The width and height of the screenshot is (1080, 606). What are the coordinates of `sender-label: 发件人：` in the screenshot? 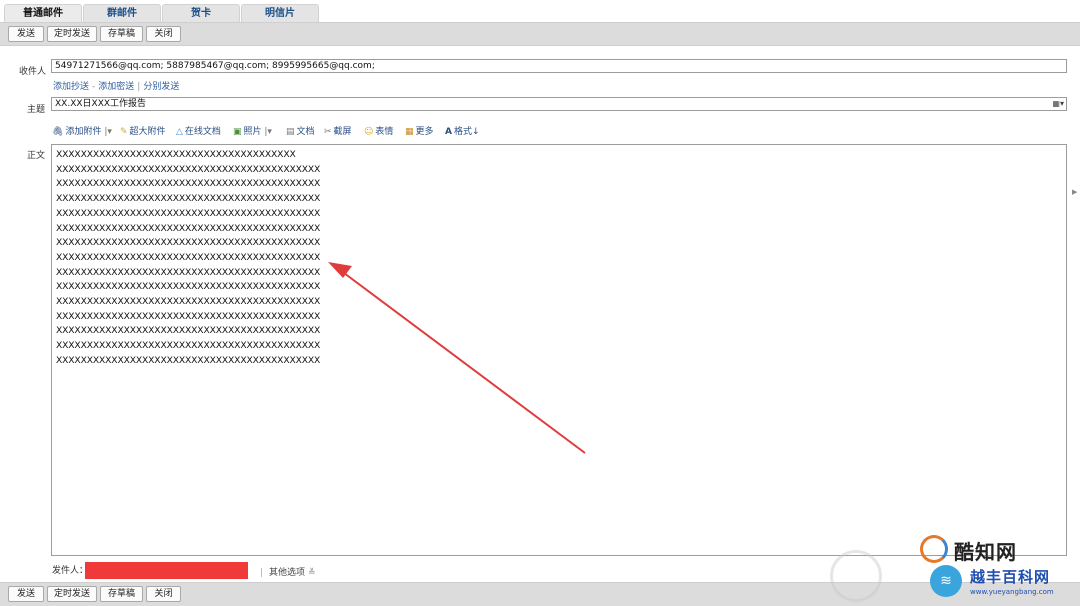 It's located at (70, 571).